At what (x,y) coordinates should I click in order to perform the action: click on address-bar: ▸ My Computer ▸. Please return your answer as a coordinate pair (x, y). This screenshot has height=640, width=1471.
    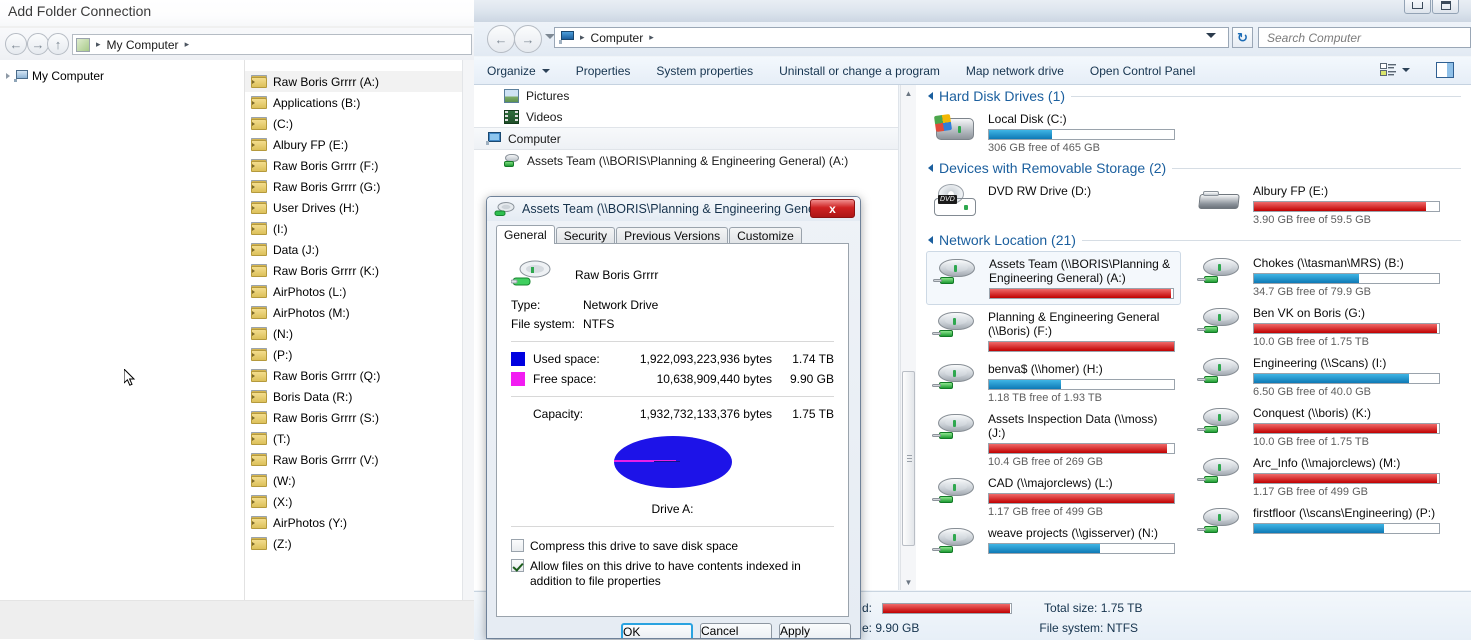
    Looking at the image, I should click on (272, 44).